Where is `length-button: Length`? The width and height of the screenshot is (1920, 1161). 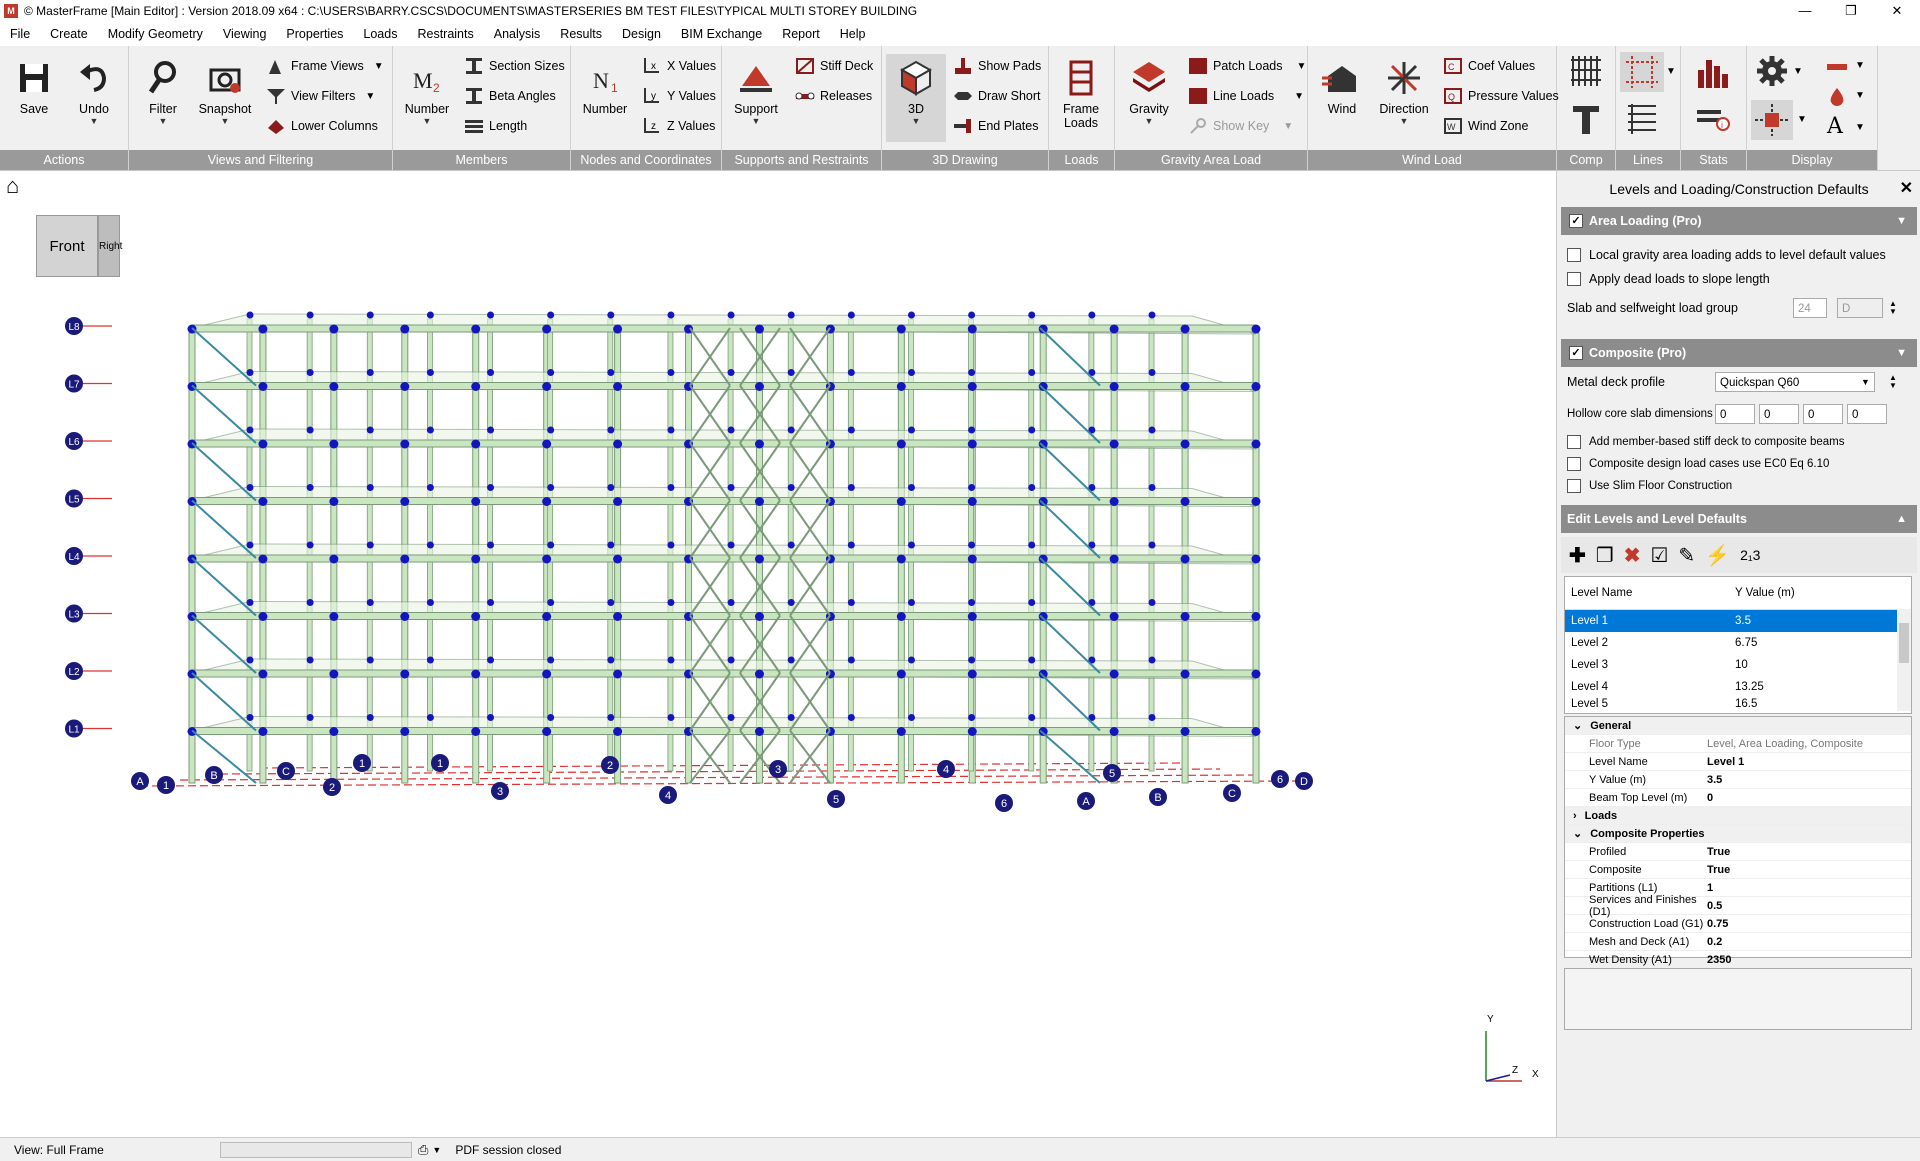 length-button: Length is located at coordinates (495, 126).